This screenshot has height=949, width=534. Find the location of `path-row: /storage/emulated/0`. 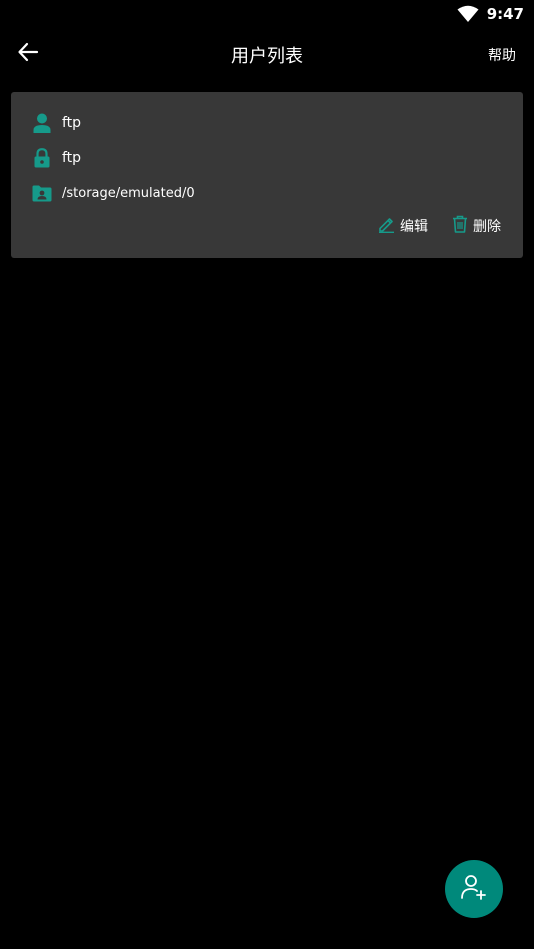

path-row: /storage/emulated/0 is located at coordinates (113, 193).